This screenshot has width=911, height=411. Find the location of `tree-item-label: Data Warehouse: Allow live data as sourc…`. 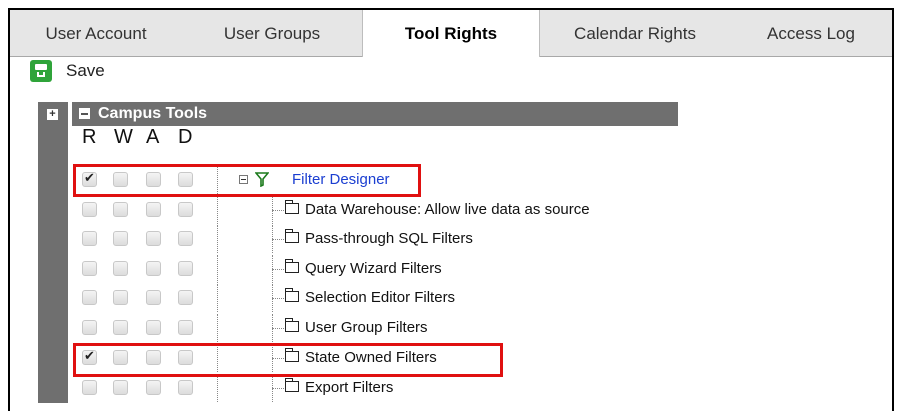

tree-item-label: Data Warehouse: Allow live data as sourc… is located at coordinates (447, 209).